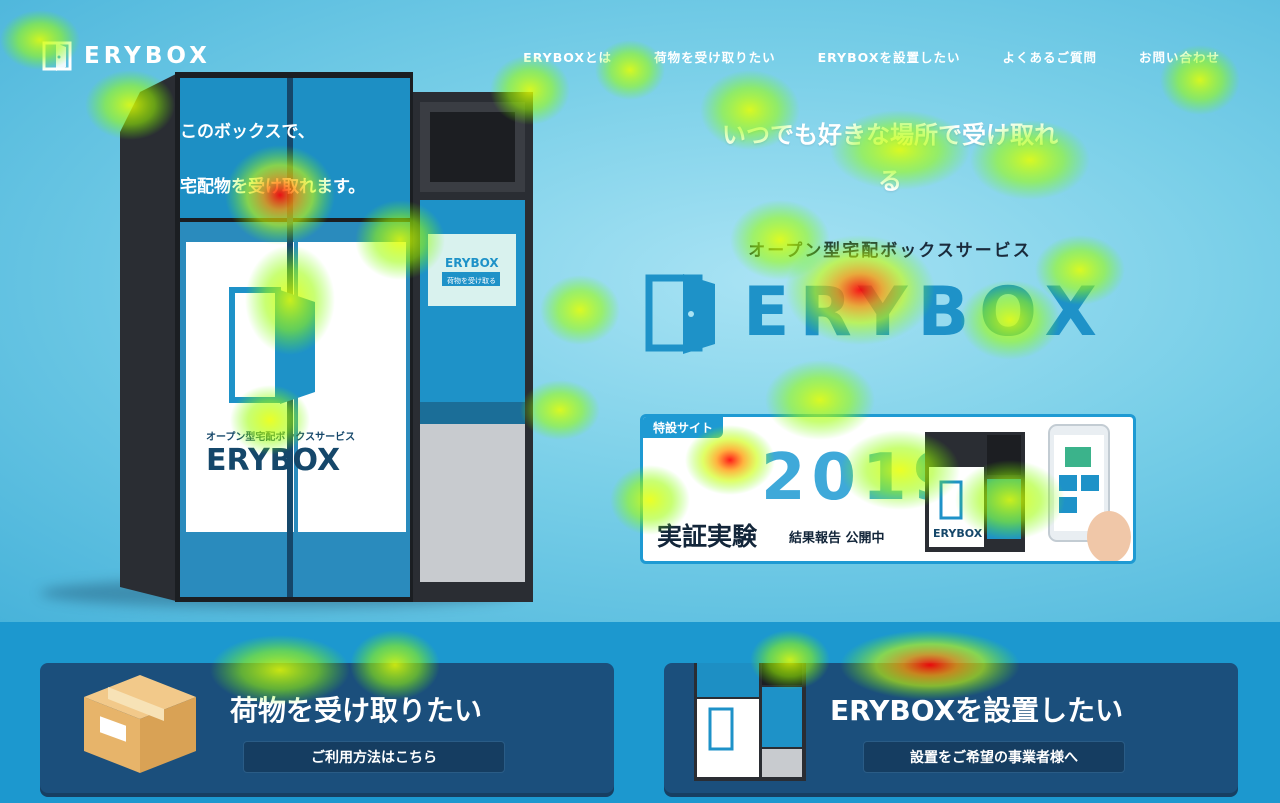 The height and width of the screenshot is (803, 1280). I want to click on receive-card-title: 荷物を受け取りたい, so click(356, 710).